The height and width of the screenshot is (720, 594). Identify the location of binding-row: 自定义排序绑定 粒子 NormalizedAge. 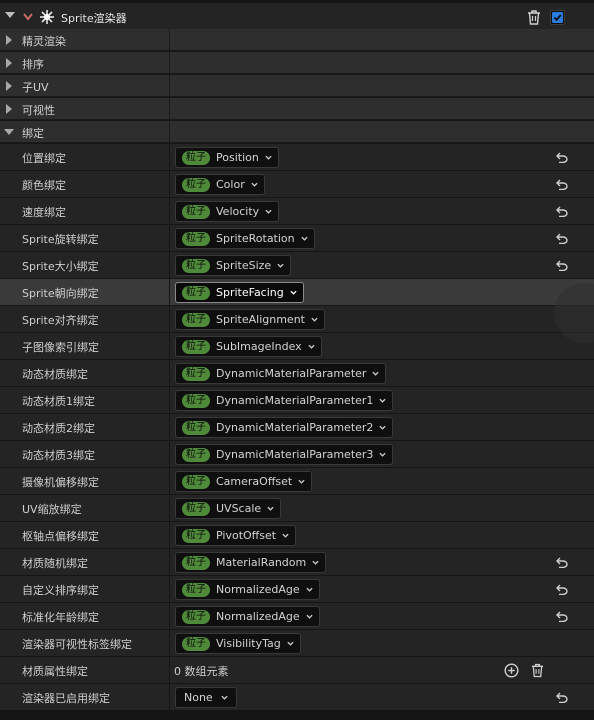
(297, 589).